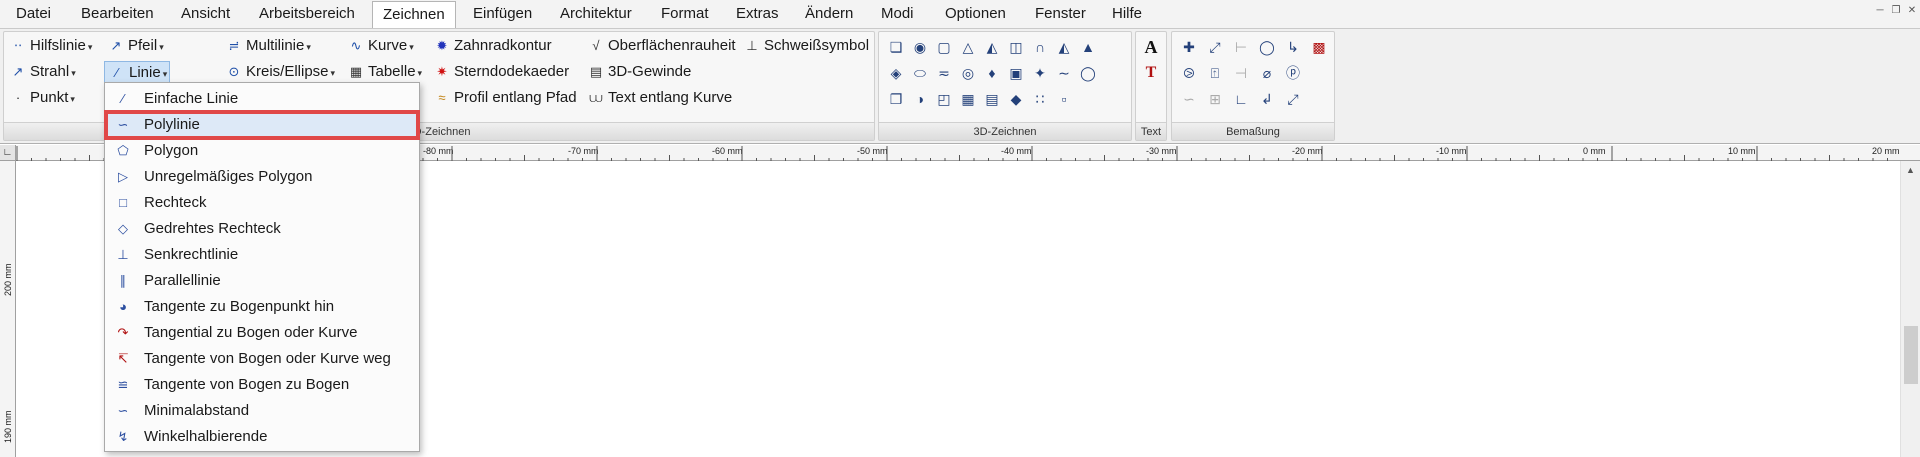 Image resolution: width=1920 pixels, height=457 pixels. What do you see at coordinates (661, 46) in the screenshot?
I see `oberflaechenrauheit-button: √ Oberflächenrauheit` at bounding box center [661, 46].